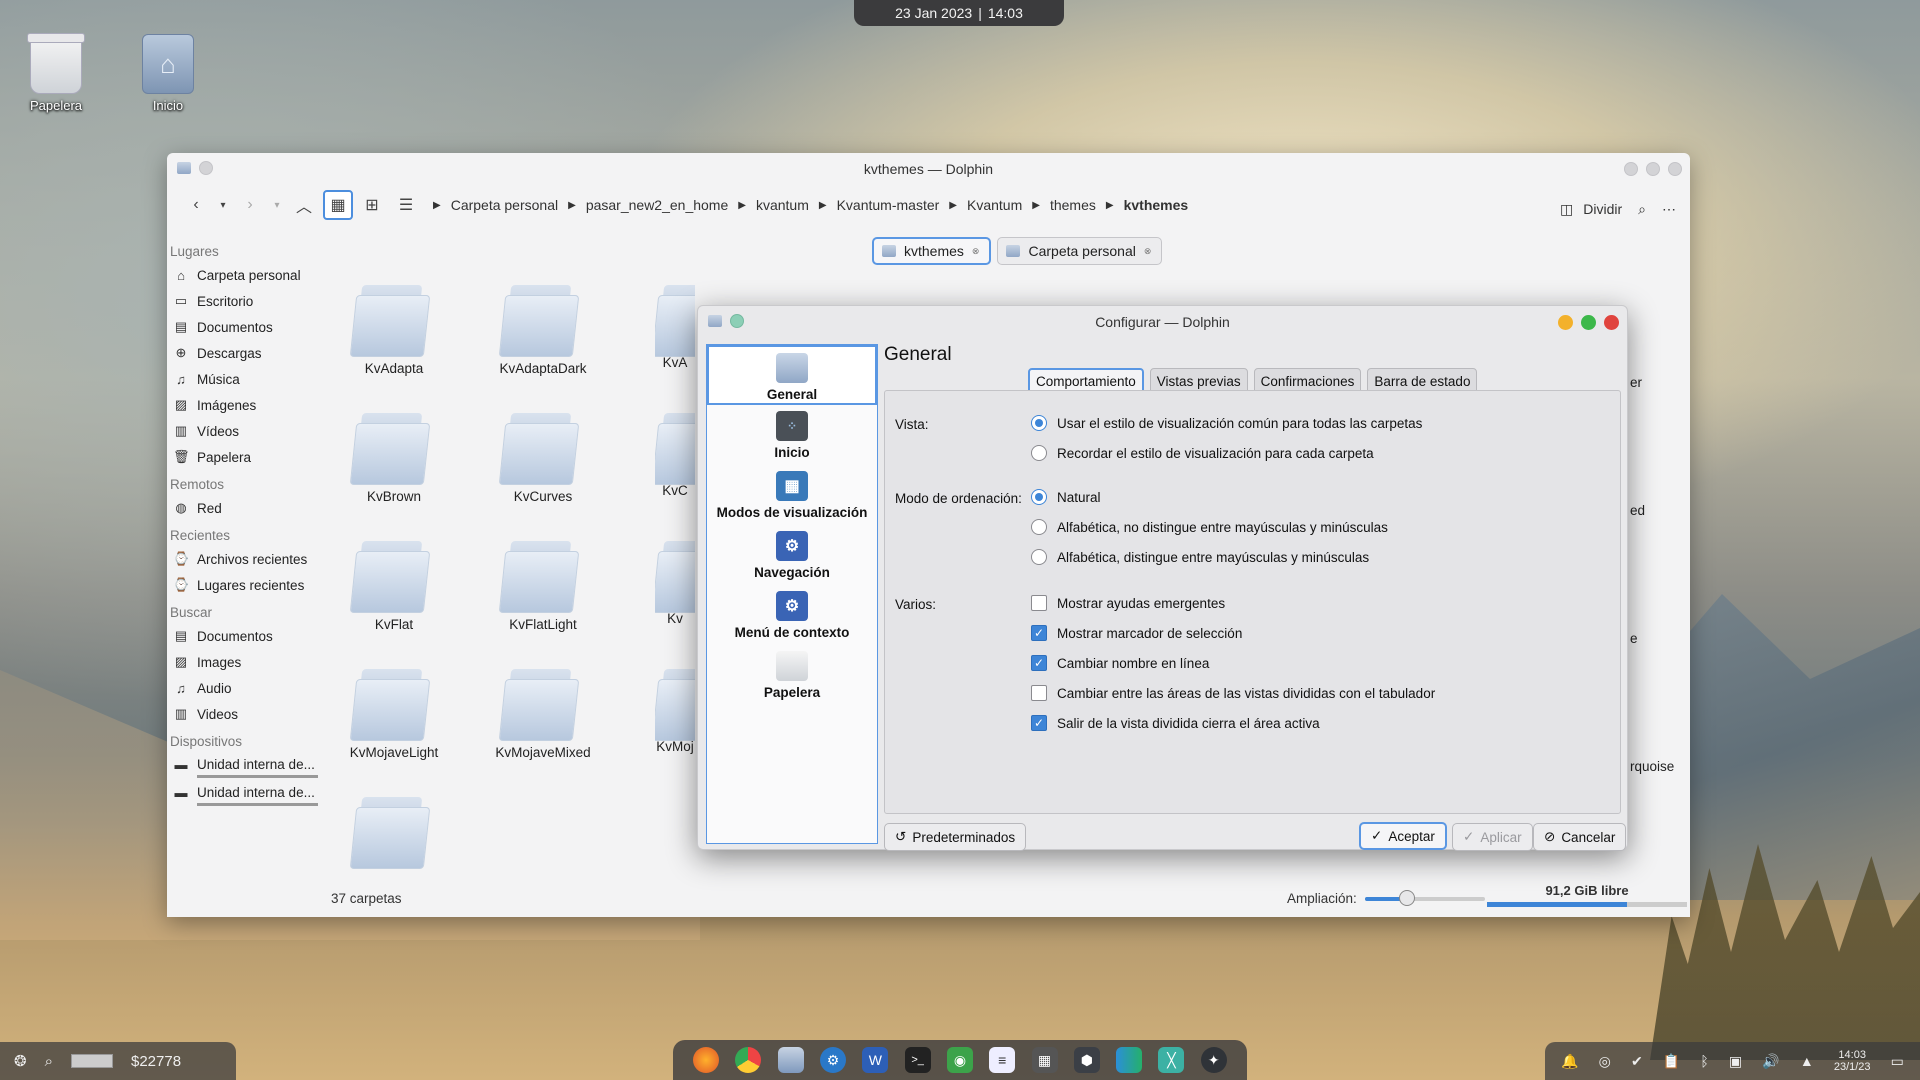 The height and width of the screenshot is (1080, 1920). I want to click on breadcrumb-item: Kvantum-master, so click(888, 205).